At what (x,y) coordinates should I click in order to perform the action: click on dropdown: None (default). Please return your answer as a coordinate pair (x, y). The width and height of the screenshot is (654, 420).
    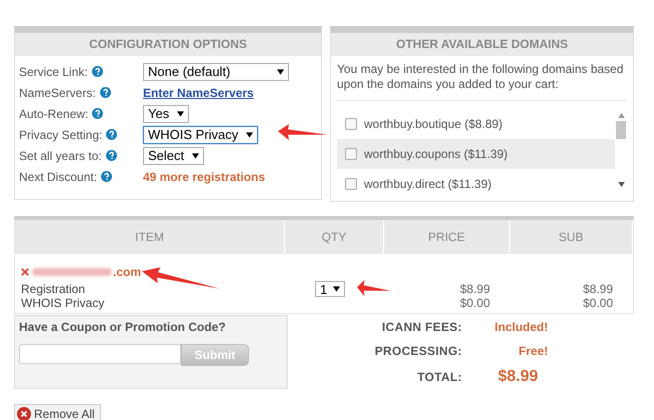
    Looking at the image, I should click on (216, 71).